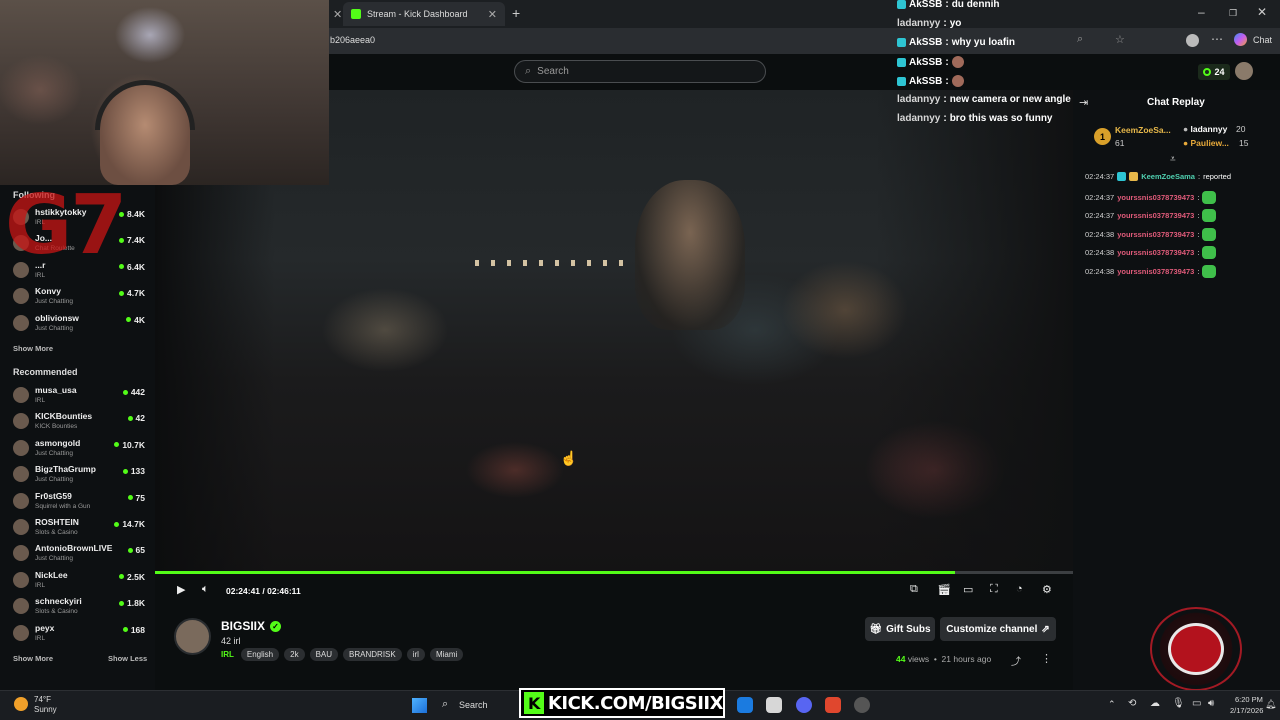 The height and width of the screenshot is (720, 1280). I want to click on more-menu-icon: ⋯, so click(1217, 39).